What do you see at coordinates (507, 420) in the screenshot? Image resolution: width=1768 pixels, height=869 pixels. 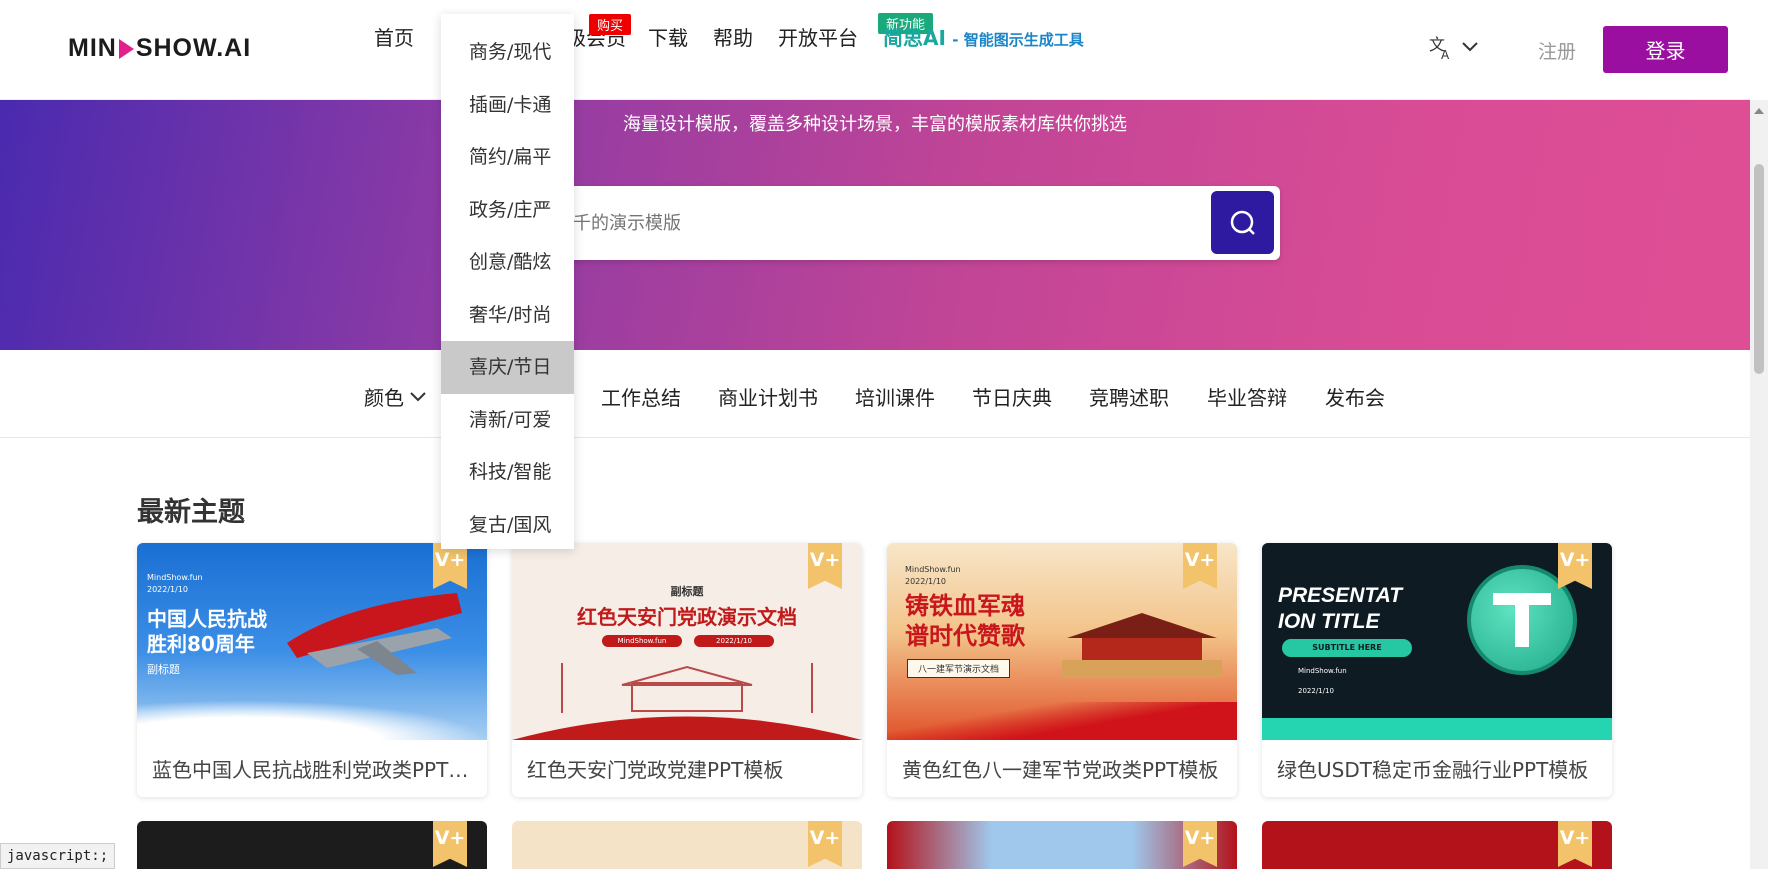 I see `dropdown-item: 清新/可爱` at bounding box center [507, 420].